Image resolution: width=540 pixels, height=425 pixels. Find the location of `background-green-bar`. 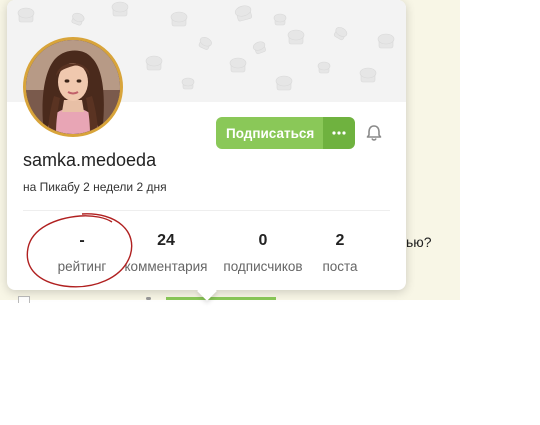

background-green-bar is located at coordinates (221, 298).